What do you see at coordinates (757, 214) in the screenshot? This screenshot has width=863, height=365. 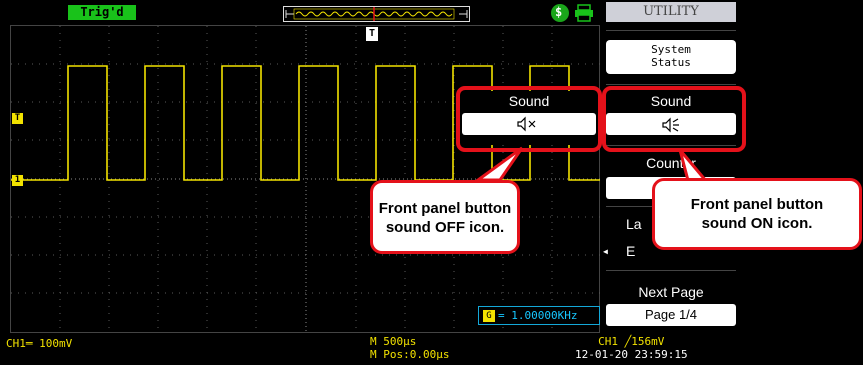 I see `callout-sound-on: Front panel button sound ON icon.` at bounding box center [757, 214].